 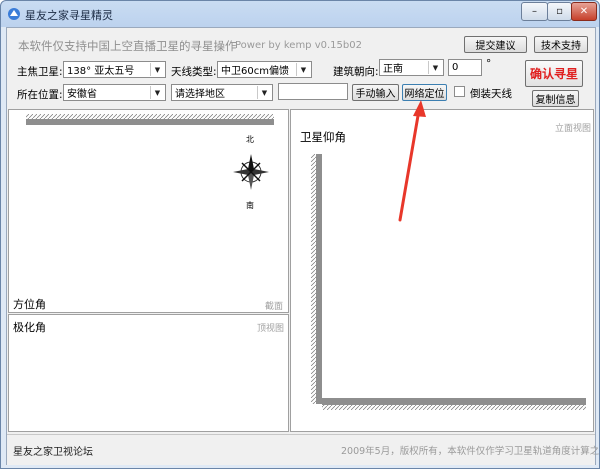 What do you see at coordinates (40, 72) in the screenshot?
I see `satellite-label: 主焦卫星:` at bounding box center [40, 72].